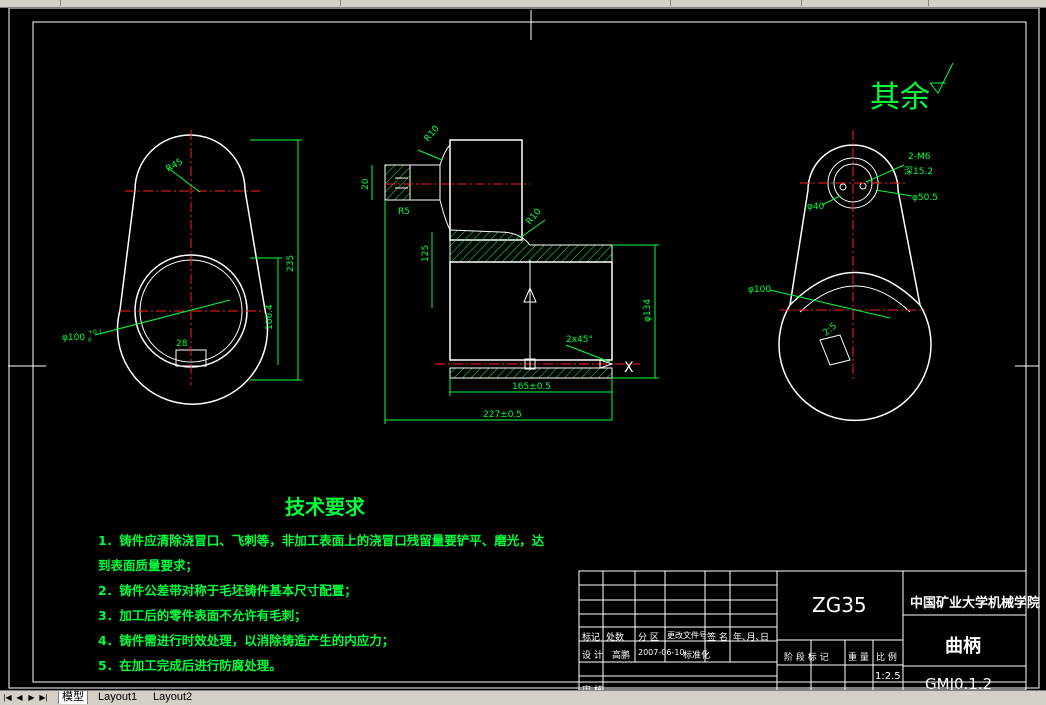 This screenshot has width=1046, height=705. I want to click on requirement-line: 5．在加工完成后进行防腐处理。, so click(190, 665).